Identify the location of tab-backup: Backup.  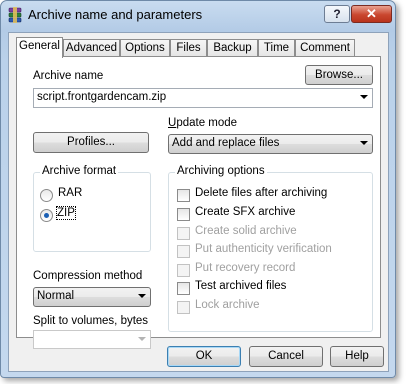
(232, 48).